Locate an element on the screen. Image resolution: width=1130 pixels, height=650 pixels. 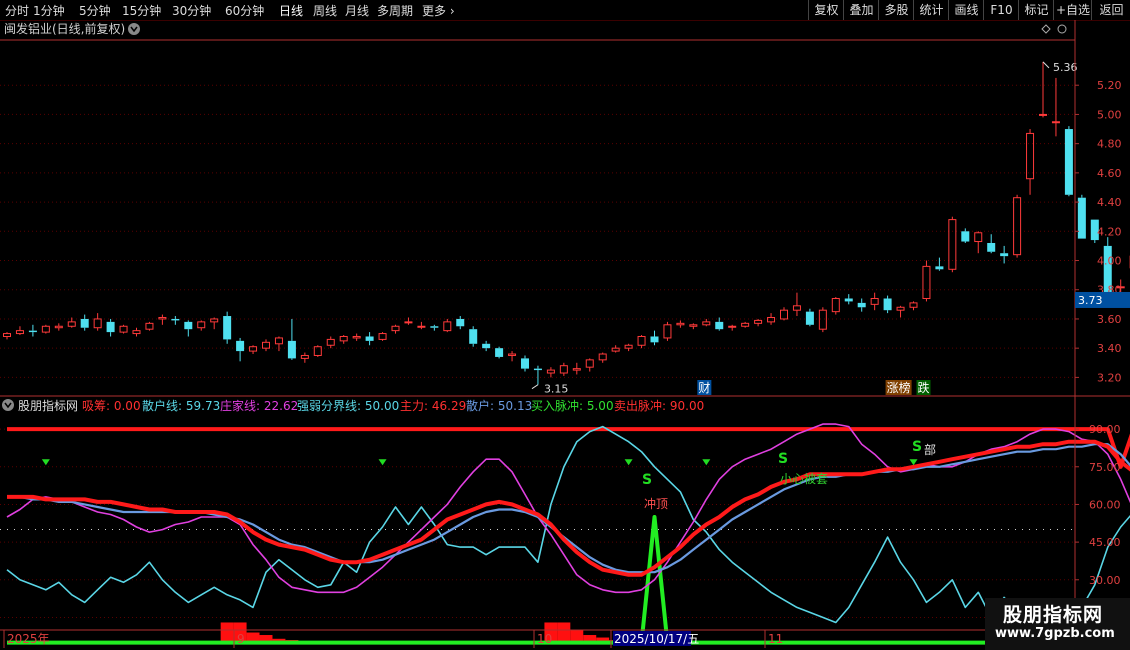
diamond-icon is located at coordinates (1046, 29).